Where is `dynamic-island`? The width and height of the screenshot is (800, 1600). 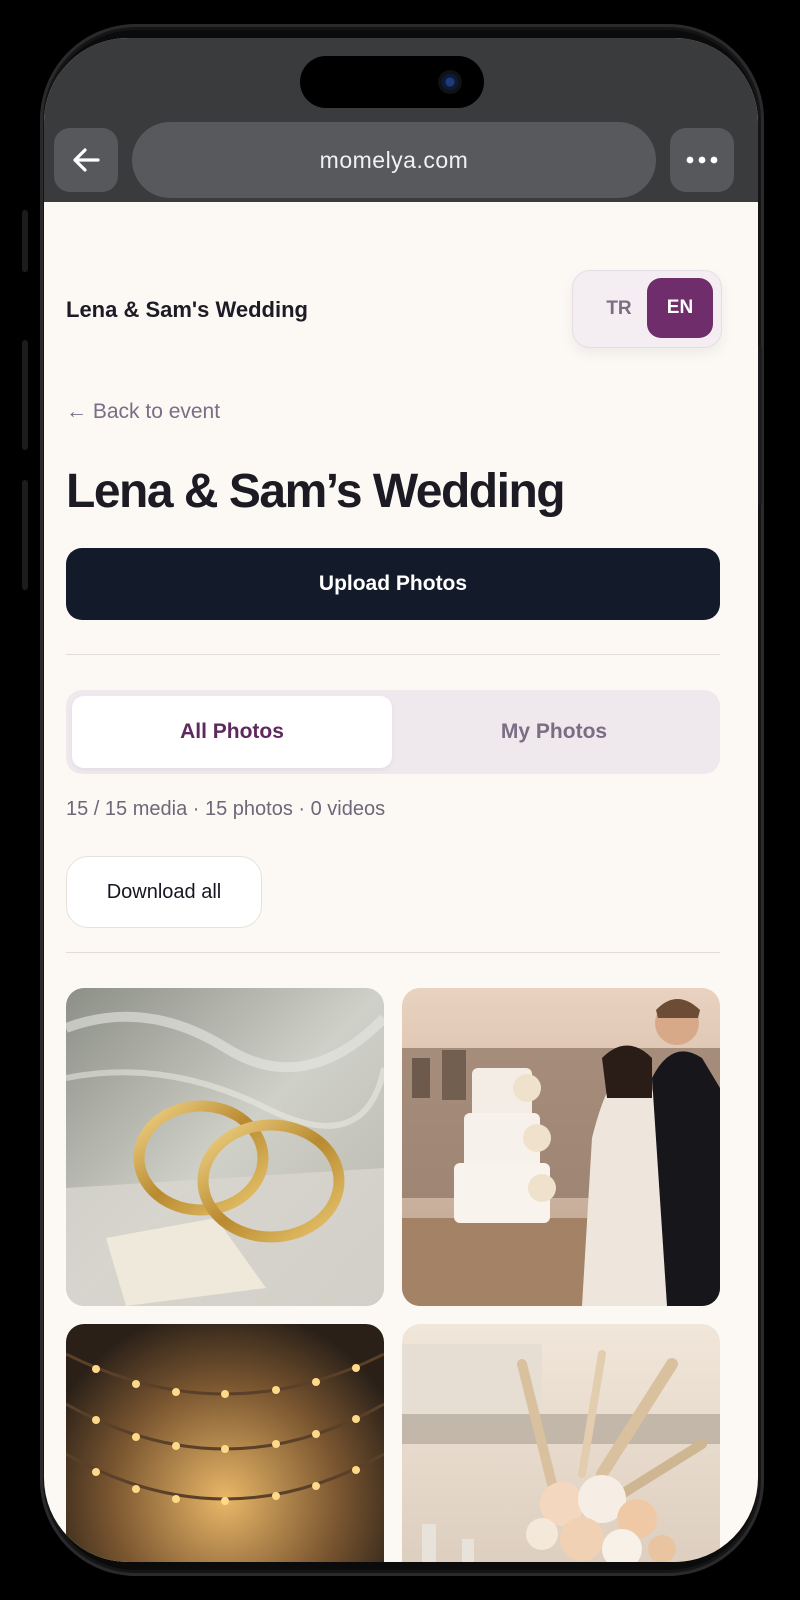
dynamic-island is located at coordinates (392, 82).